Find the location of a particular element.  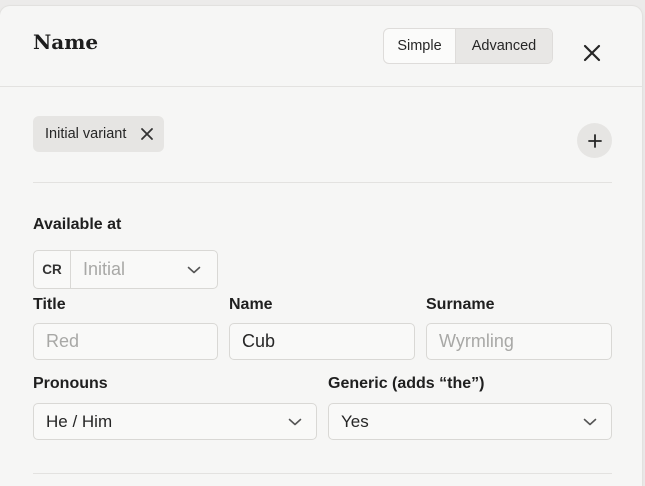

plus-icon is located at coordinates (594, 140).